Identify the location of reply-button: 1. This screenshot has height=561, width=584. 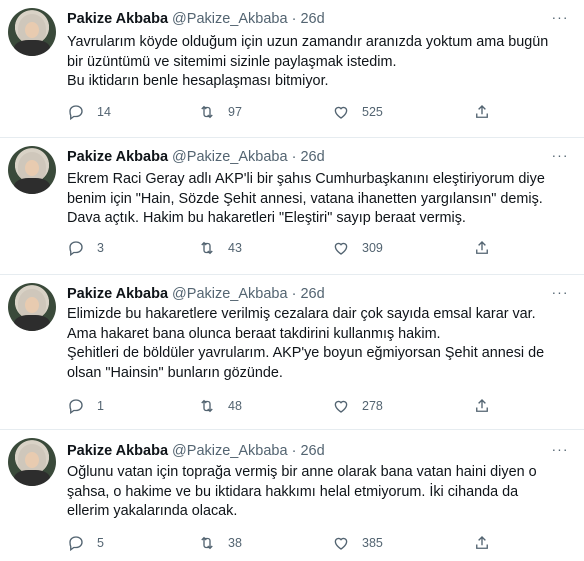
(85, 406).